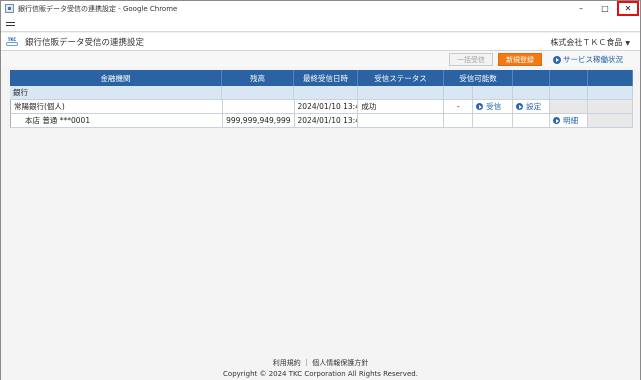 The image size is (641, 380). I want to click on logo-text: TKC, so click(12, 39).